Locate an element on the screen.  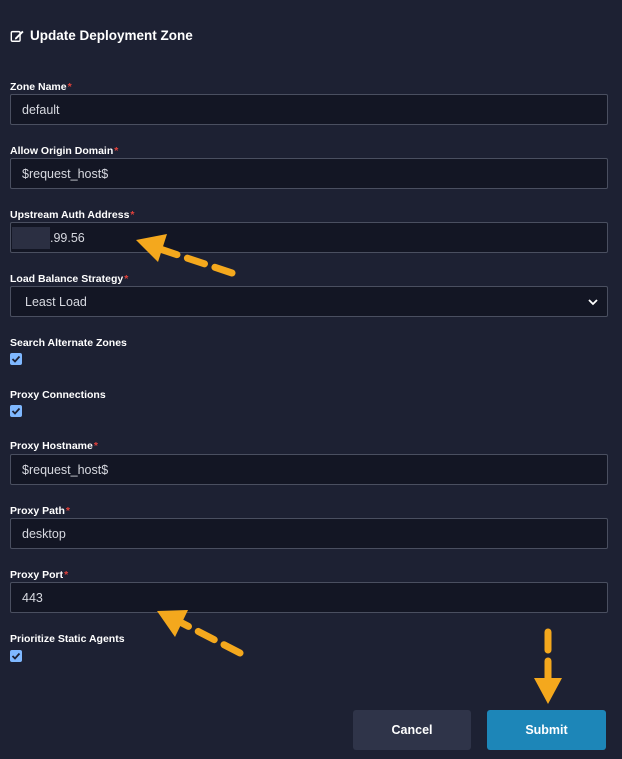
proxy-hostname-label: Proxy Hostname* is located at coordinates (54, 446).